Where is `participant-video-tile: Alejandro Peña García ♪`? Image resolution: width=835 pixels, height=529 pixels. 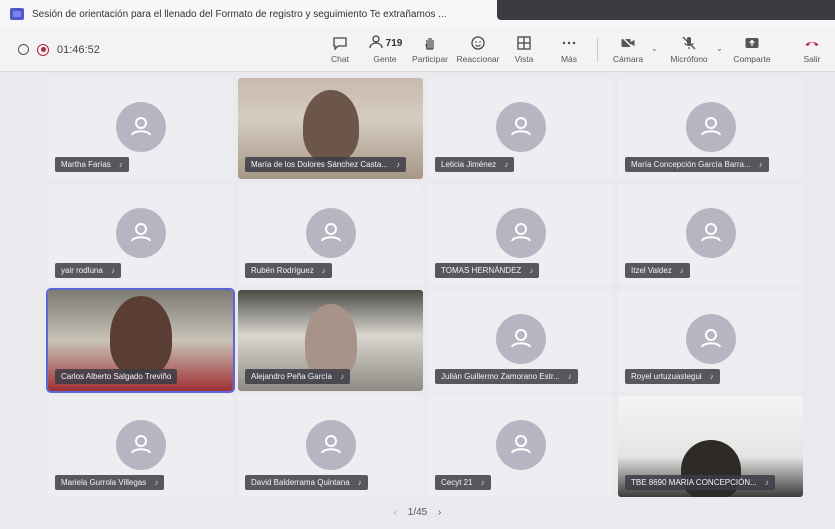 participant-video-tile: Alejandro Peña García ♪ is located at coordinates (330, 340).